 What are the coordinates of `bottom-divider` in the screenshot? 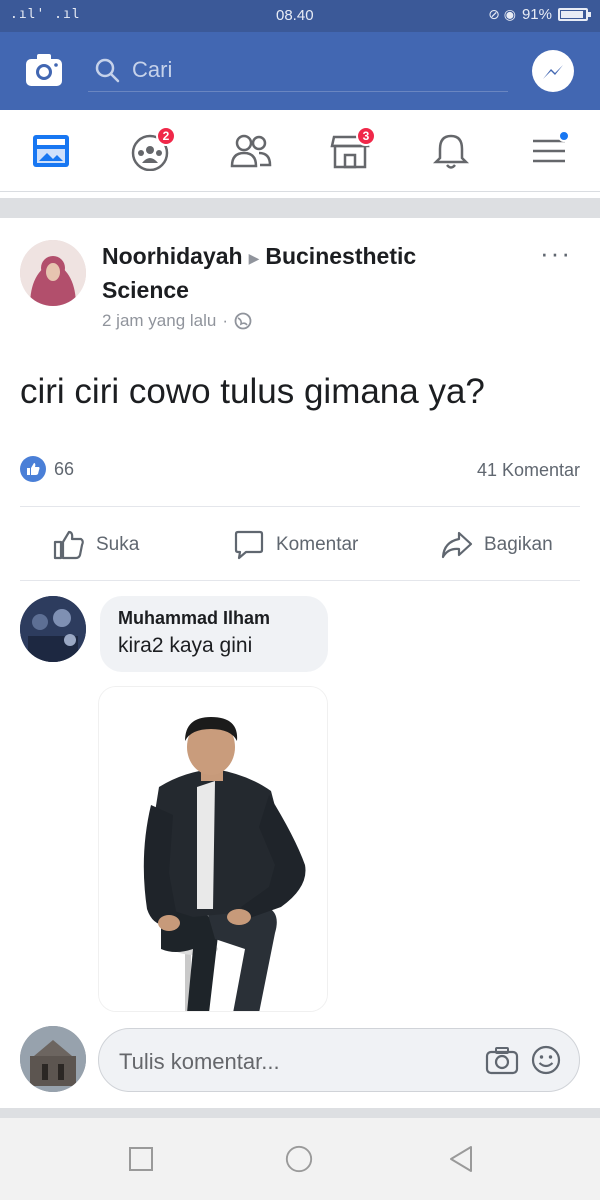 It's located at (300, 1113).